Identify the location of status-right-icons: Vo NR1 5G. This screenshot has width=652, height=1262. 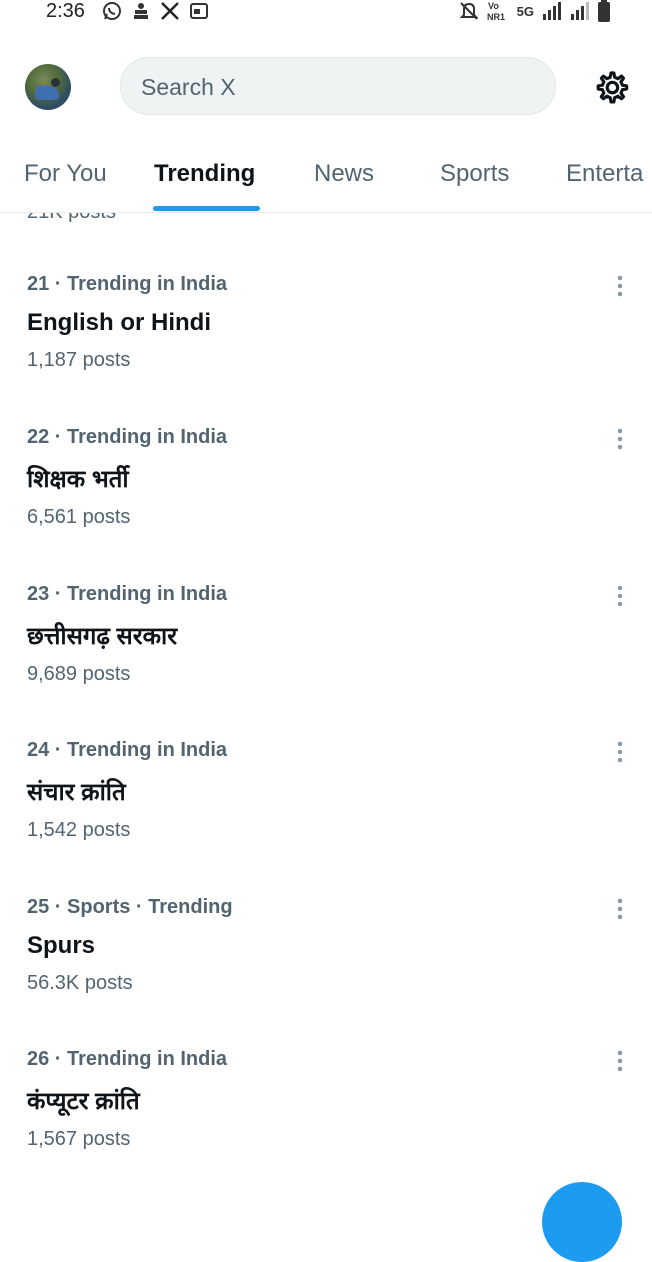
(534, 11).